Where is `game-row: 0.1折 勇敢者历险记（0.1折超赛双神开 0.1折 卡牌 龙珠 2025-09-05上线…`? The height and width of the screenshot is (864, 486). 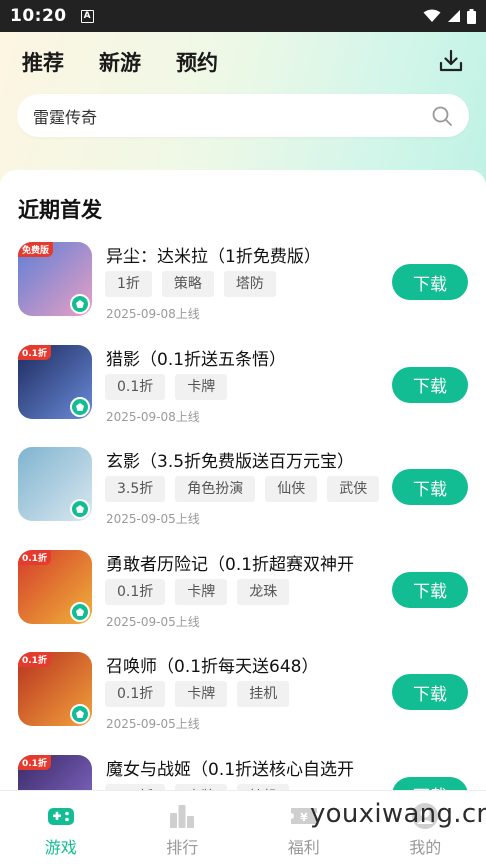
game-row: 0.1折 勇敢者历险记（0.1折超赛双神开 0.1折 卡牌 龙珠 2025-09-05上线… is located at coordinates (243, 597).